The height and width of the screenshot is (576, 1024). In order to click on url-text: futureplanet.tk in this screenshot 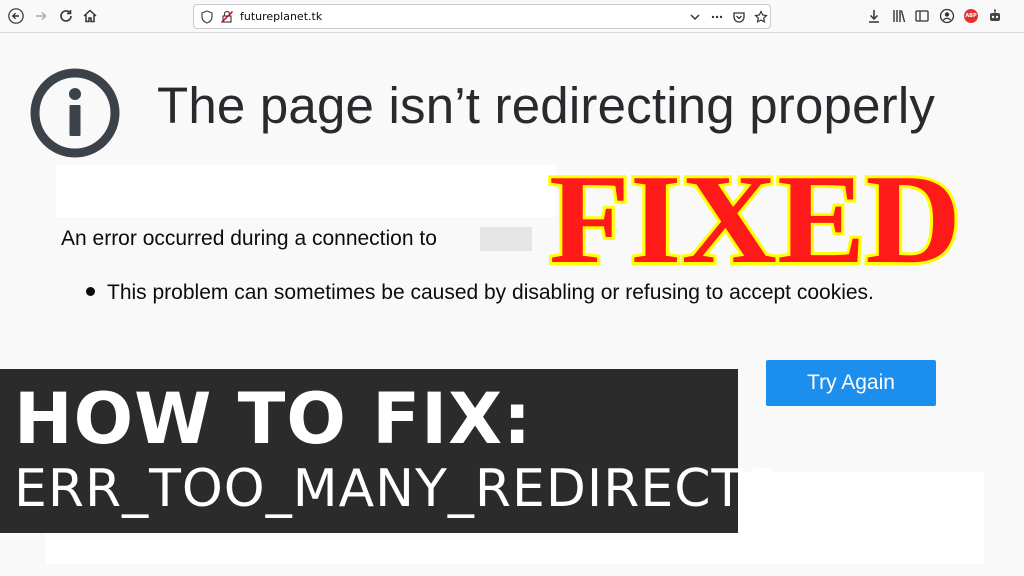, I will do `click(281, 16)`.